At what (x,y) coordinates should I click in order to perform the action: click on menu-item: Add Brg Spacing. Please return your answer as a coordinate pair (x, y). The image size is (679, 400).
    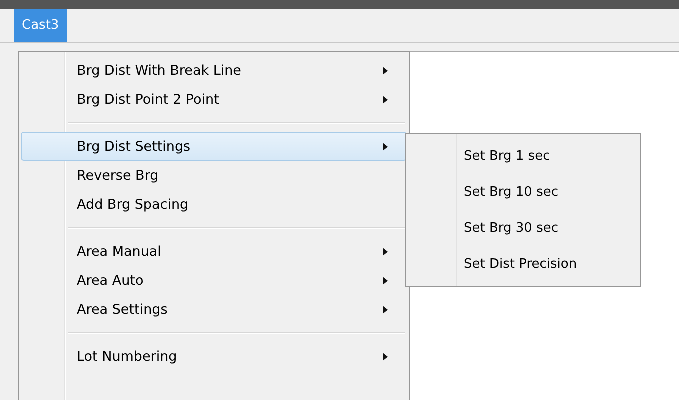
    Looking at the image, I should click on (214, 204).